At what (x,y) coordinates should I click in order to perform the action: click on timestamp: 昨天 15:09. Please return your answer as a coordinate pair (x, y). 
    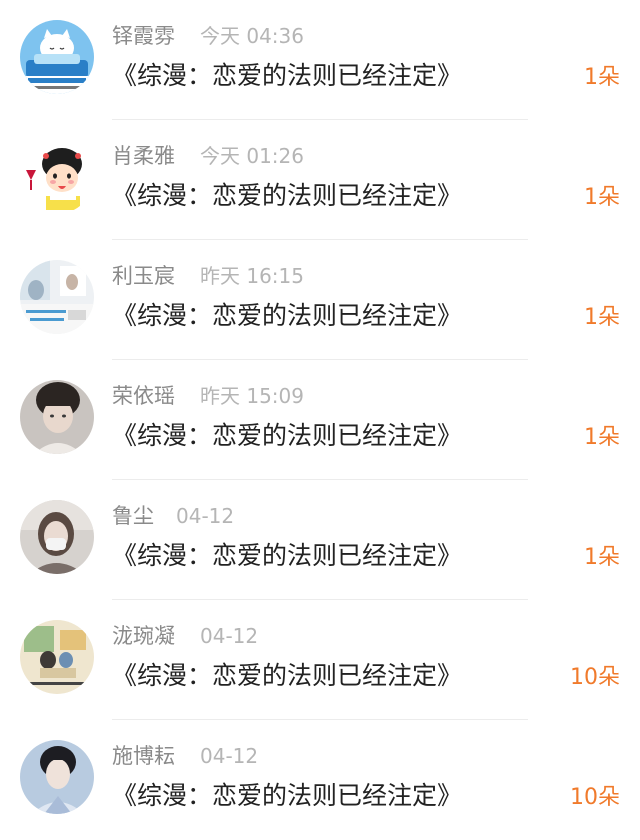
    Looking at the image, I should click on (252, 396).